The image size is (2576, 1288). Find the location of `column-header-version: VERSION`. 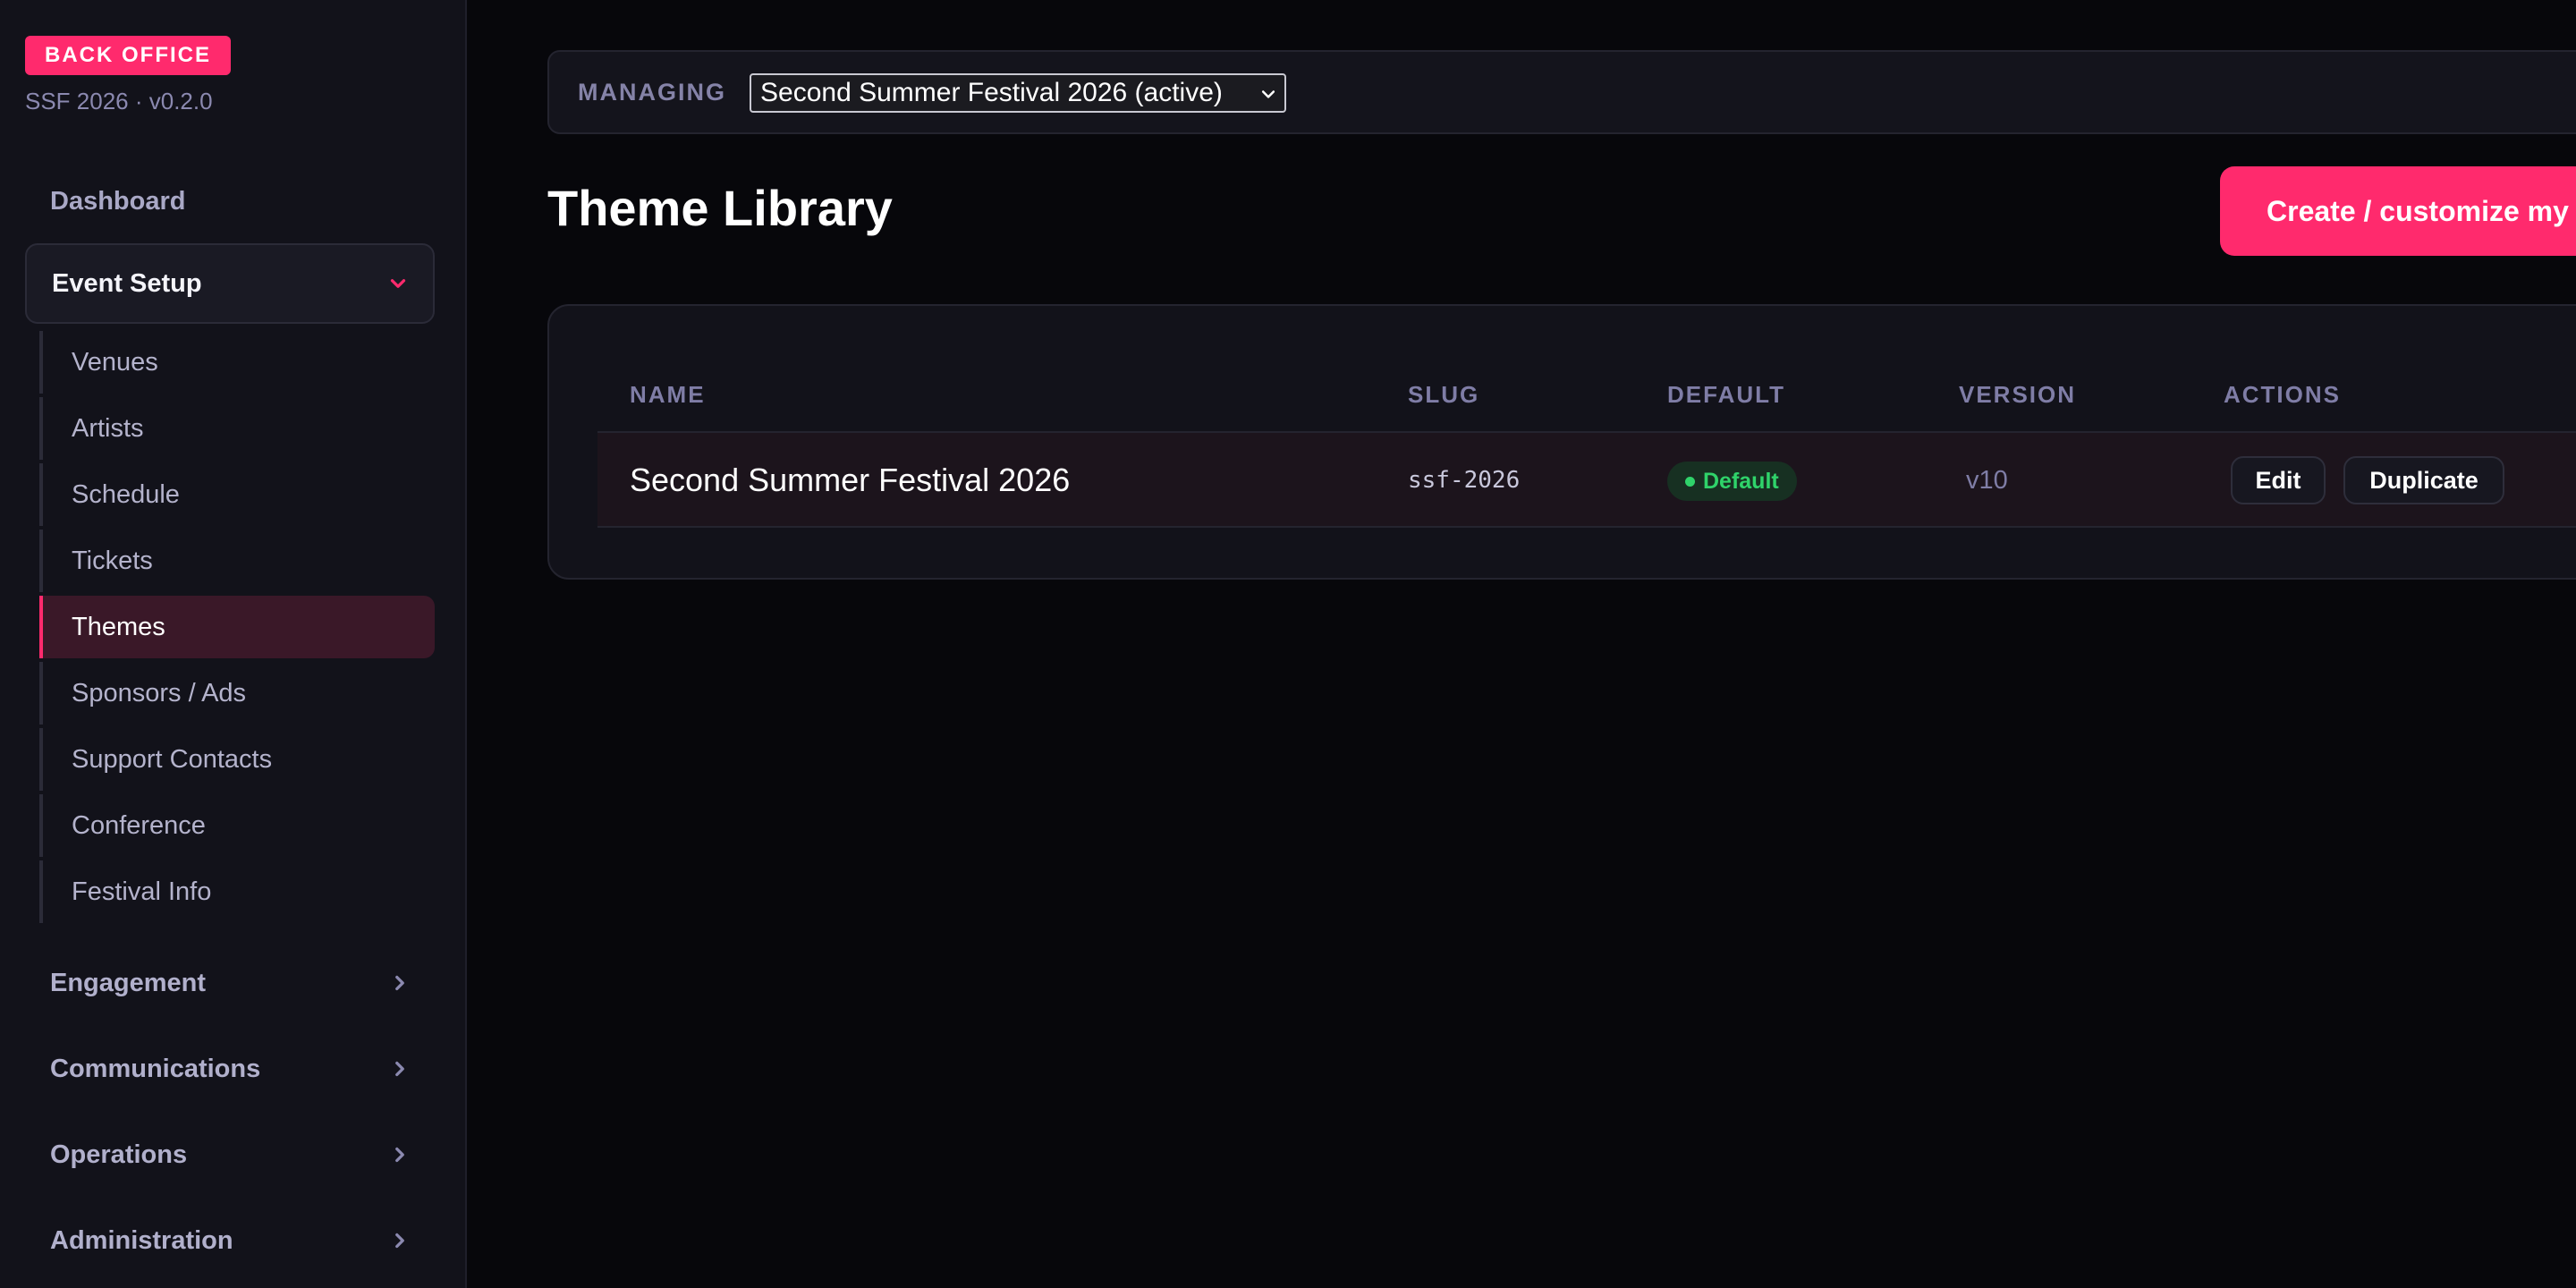

column-header-version: VERSION is located at coordinates (2018, 394).